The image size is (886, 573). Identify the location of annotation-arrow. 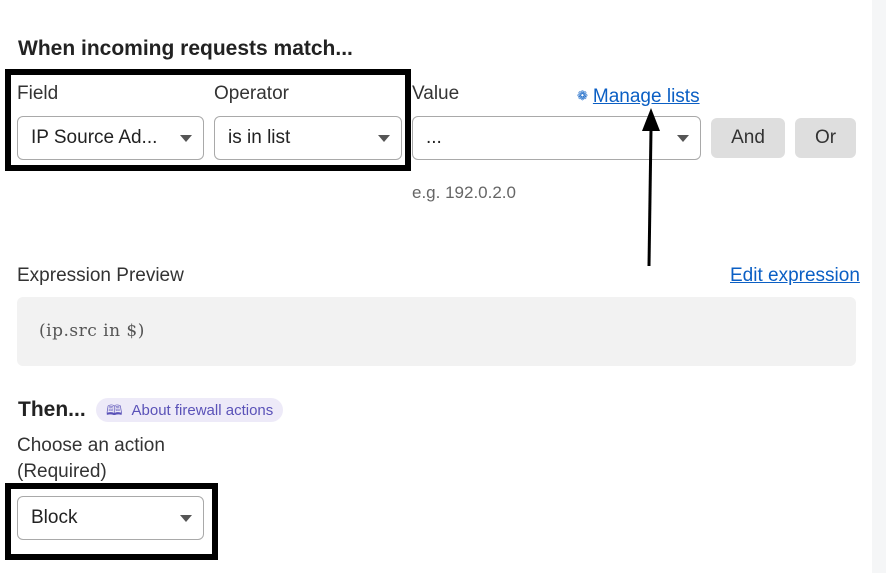
(651, 187).